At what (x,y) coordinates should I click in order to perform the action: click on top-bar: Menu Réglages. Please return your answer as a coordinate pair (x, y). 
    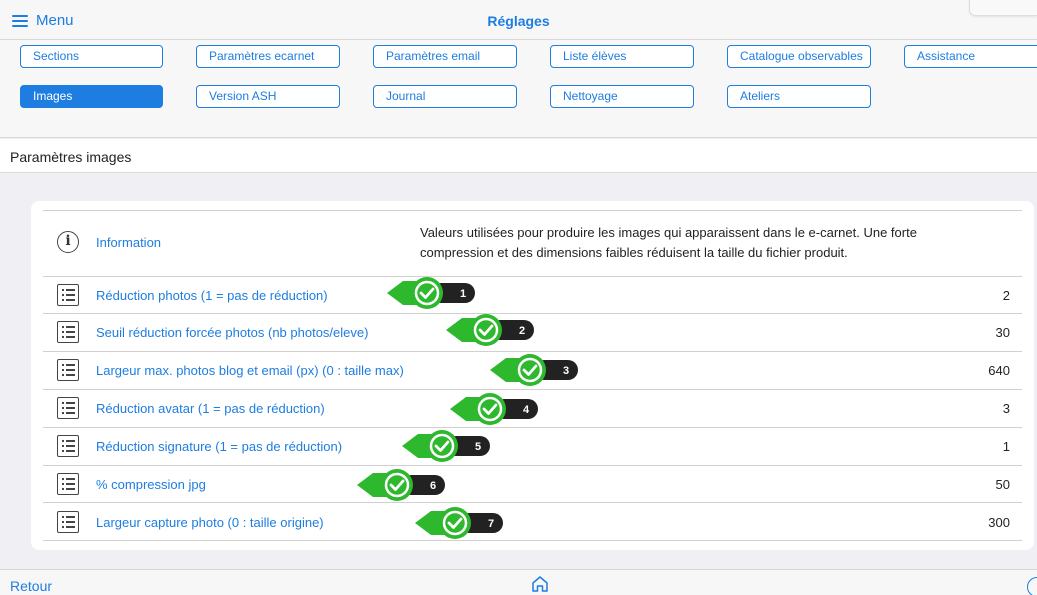
    Looking at the image, I should click on (518, 20).